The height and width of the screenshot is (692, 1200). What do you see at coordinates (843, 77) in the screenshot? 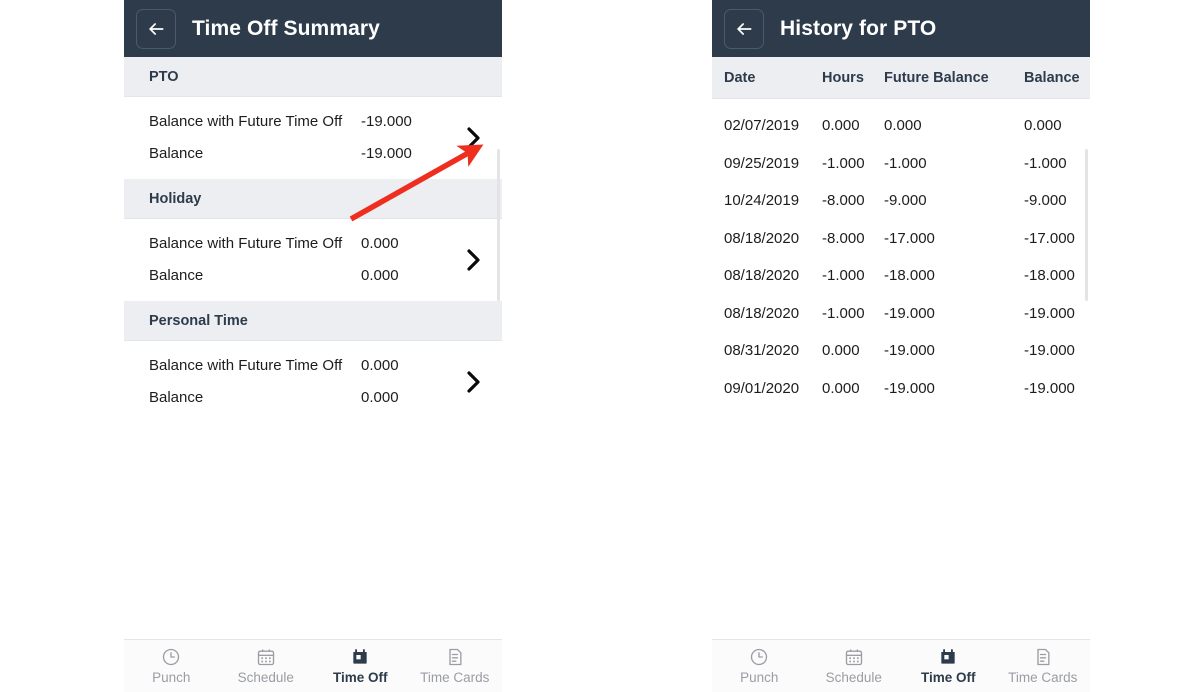
I see `column-header-hours: Hours` at bounding box center [843, 77].